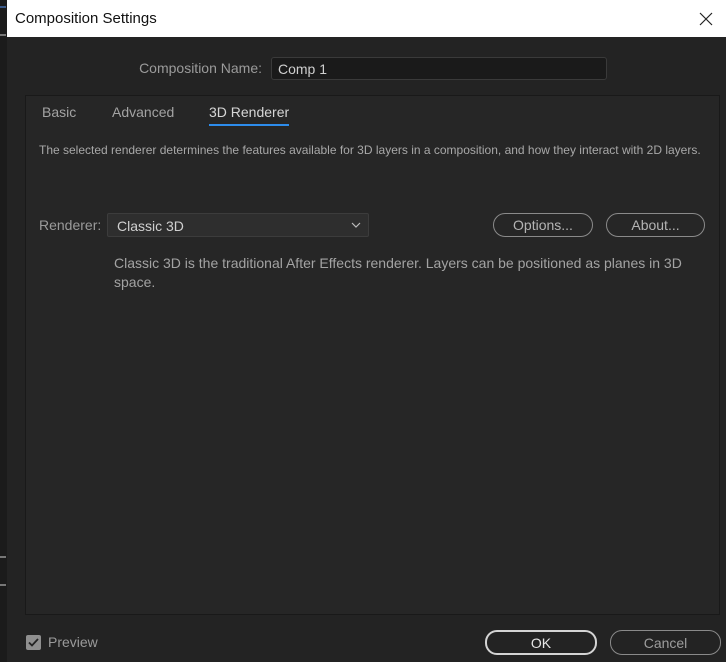  I want to click on close-button, so click(706, 18).